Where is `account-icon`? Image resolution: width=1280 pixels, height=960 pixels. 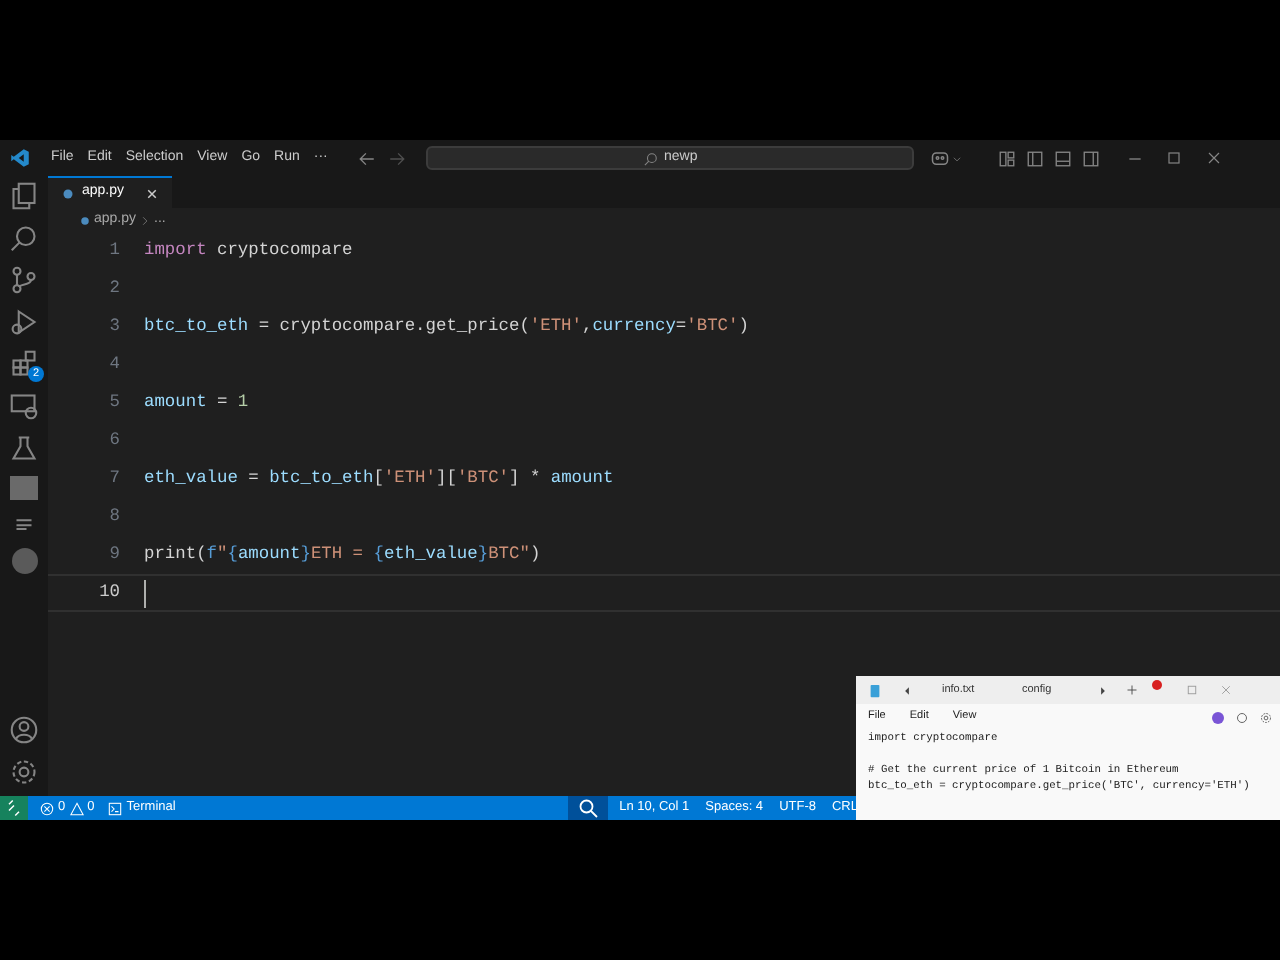 account-icon is located at coordinates (24, 730).